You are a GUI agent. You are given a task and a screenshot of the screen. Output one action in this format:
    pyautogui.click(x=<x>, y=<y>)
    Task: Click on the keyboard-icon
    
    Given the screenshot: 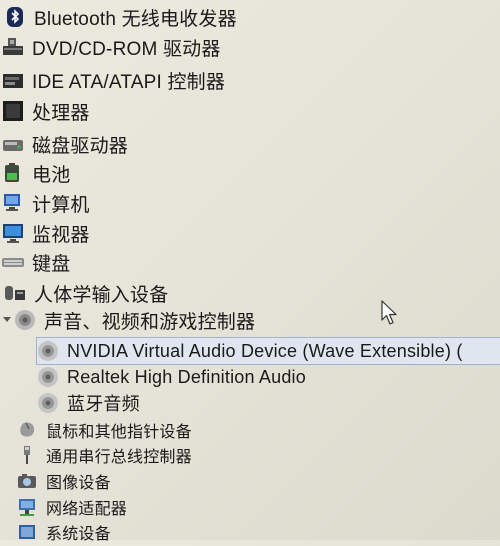 What is the action you would take?
    pyautogui.click(x=13, y=262)
    